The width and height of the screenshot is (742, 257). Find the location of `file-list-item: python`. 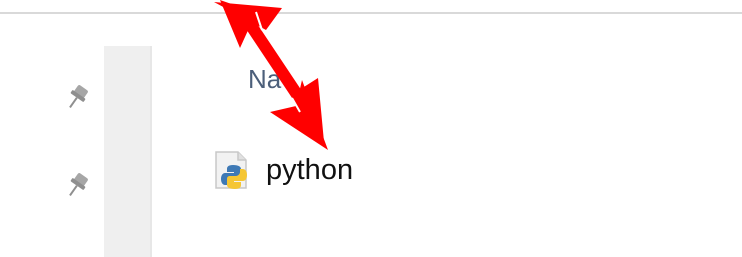

file-list-item: python is located at coordinates (281, 170).